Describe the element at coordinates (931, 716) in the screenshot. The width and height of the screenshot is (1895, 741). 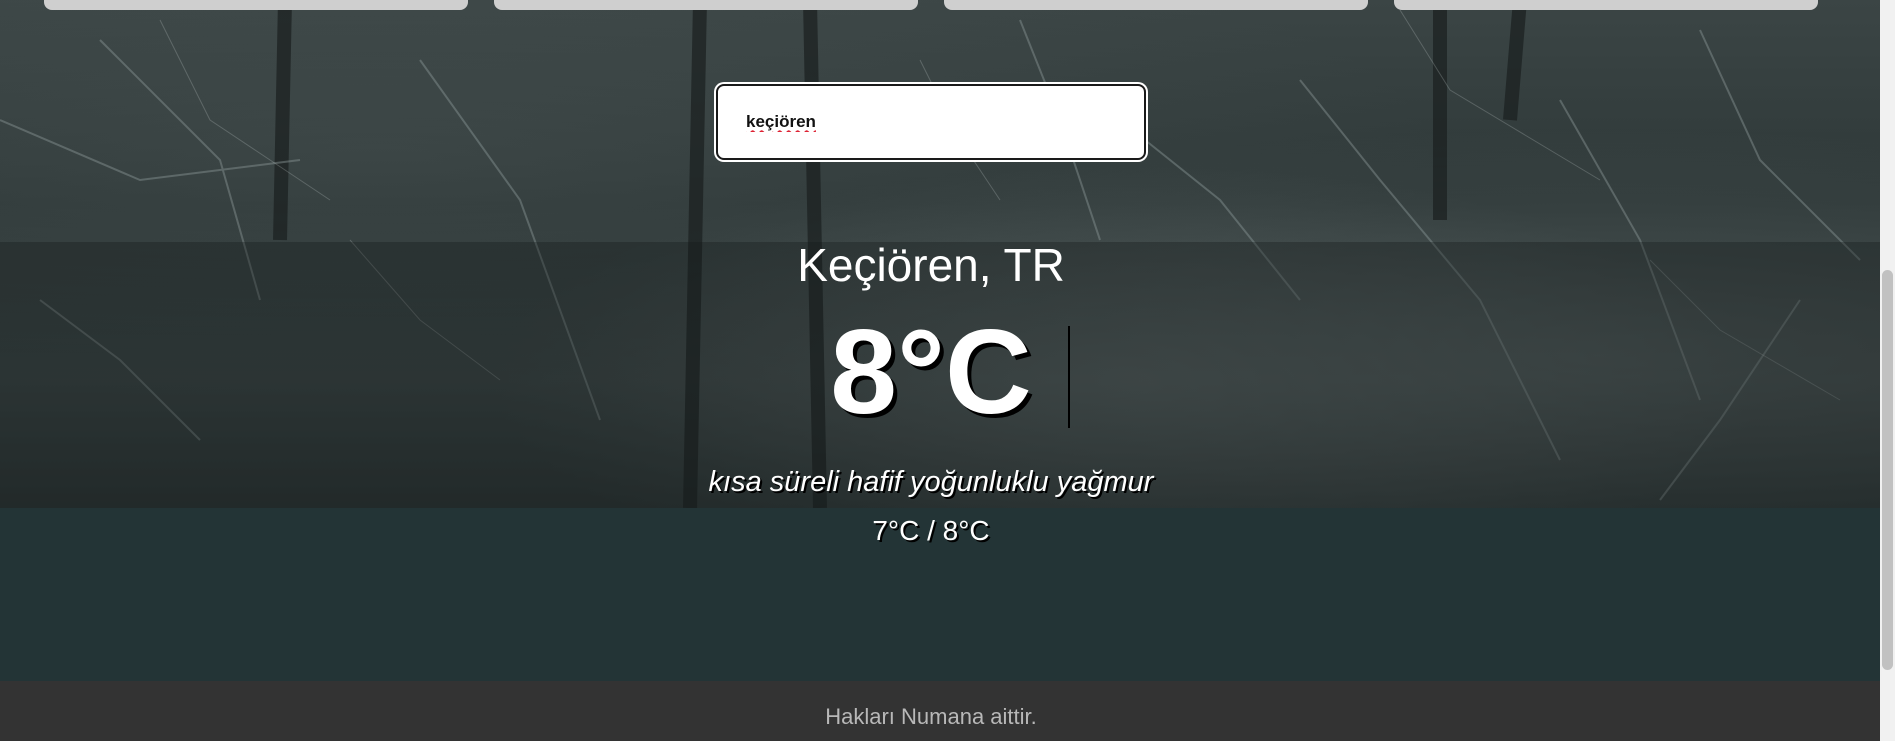
I see `footer-copyright: Hakları Numana aittir.` at that location.